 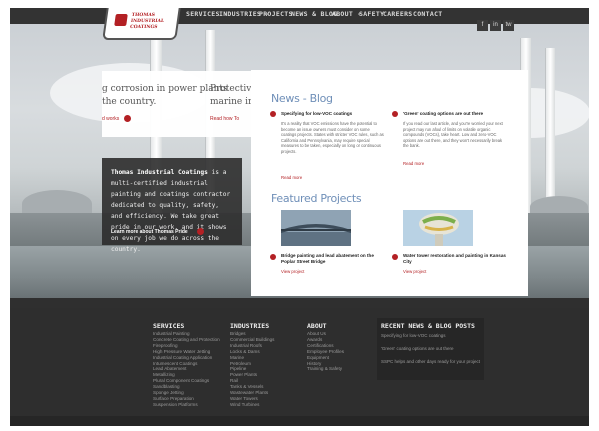 I want to click on footer-link: Commercial Buildings, so click(x=252, y=340).